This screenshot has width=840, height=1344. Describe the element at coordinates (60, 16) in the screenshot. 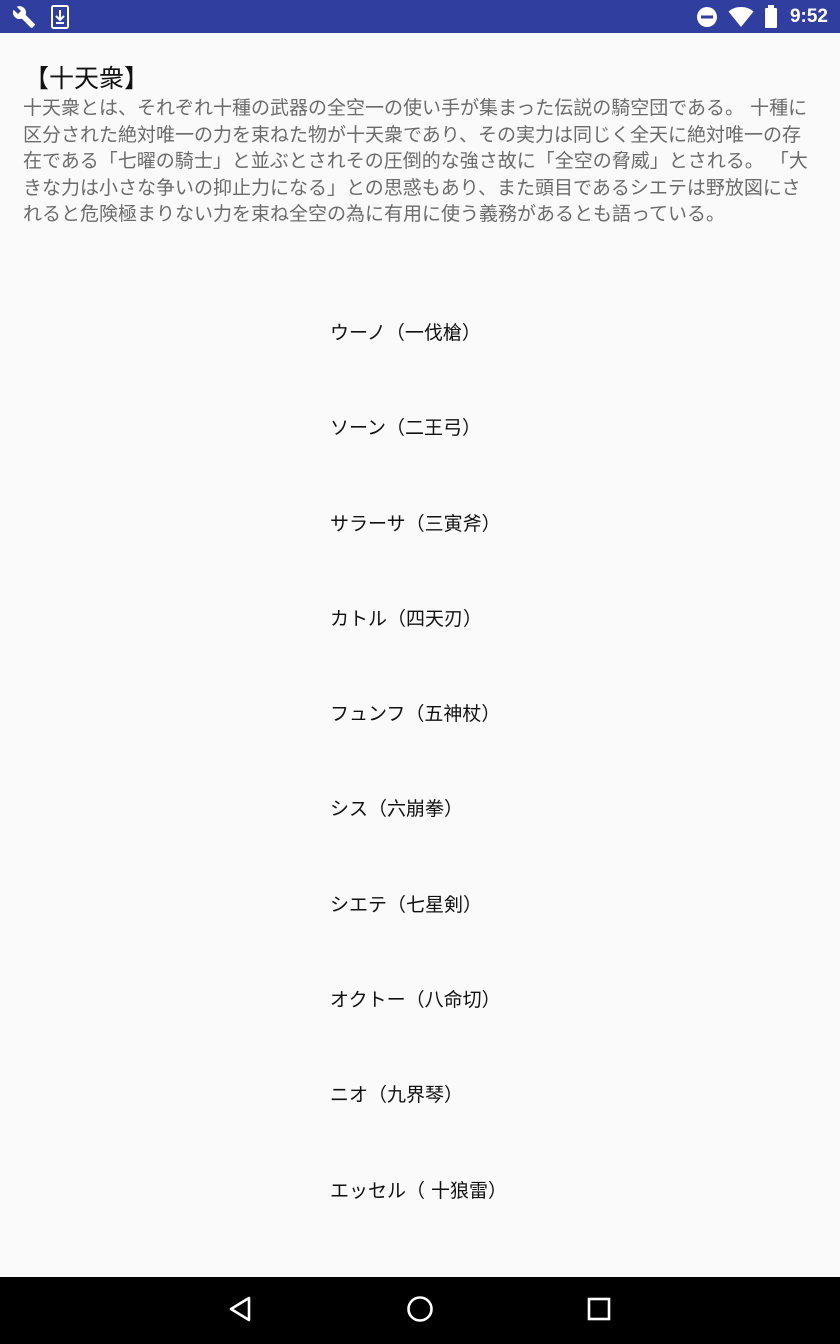

I see `download-icon` at that location.